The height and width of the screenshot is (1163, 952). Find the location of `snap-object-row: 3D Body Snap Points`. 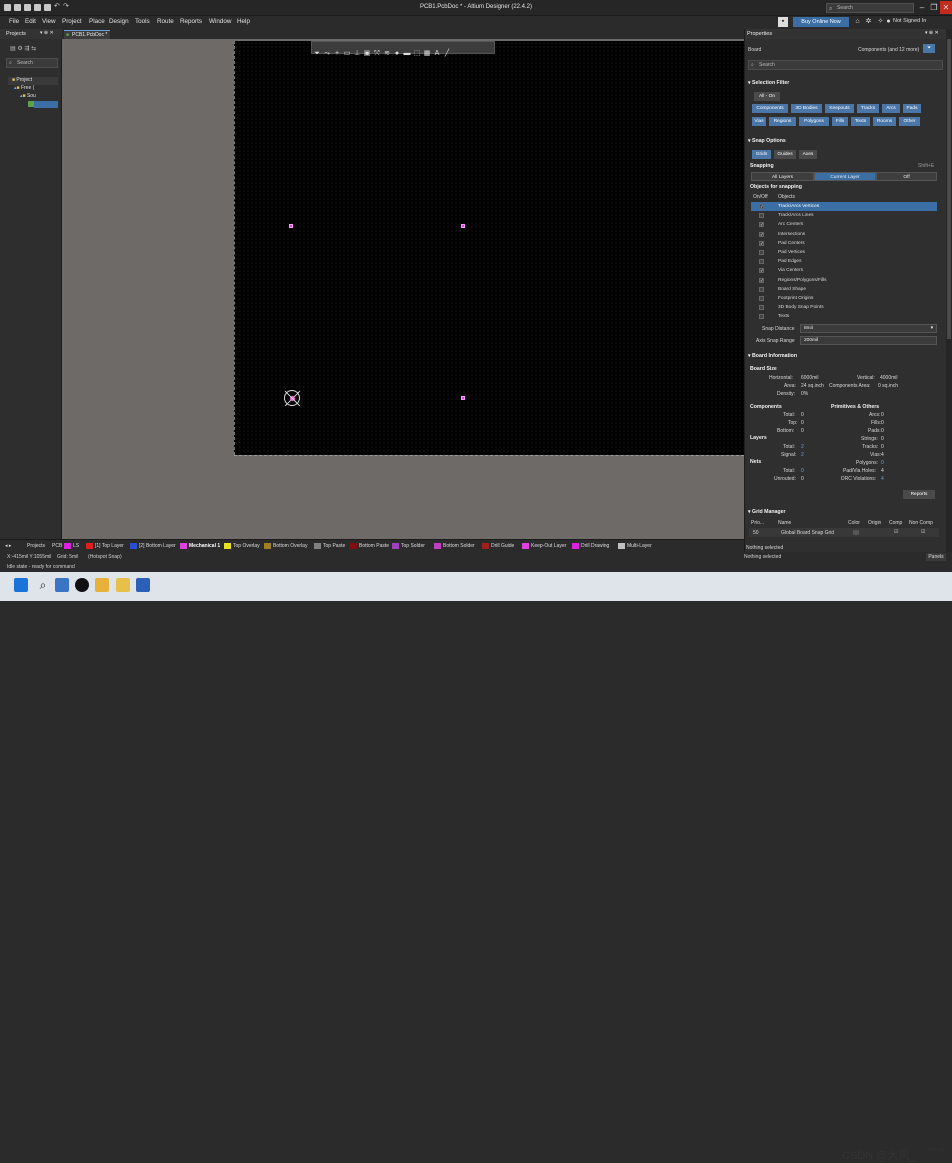

snap-object-row: 3D Body Snap Points is located at coordinates (844, 307).